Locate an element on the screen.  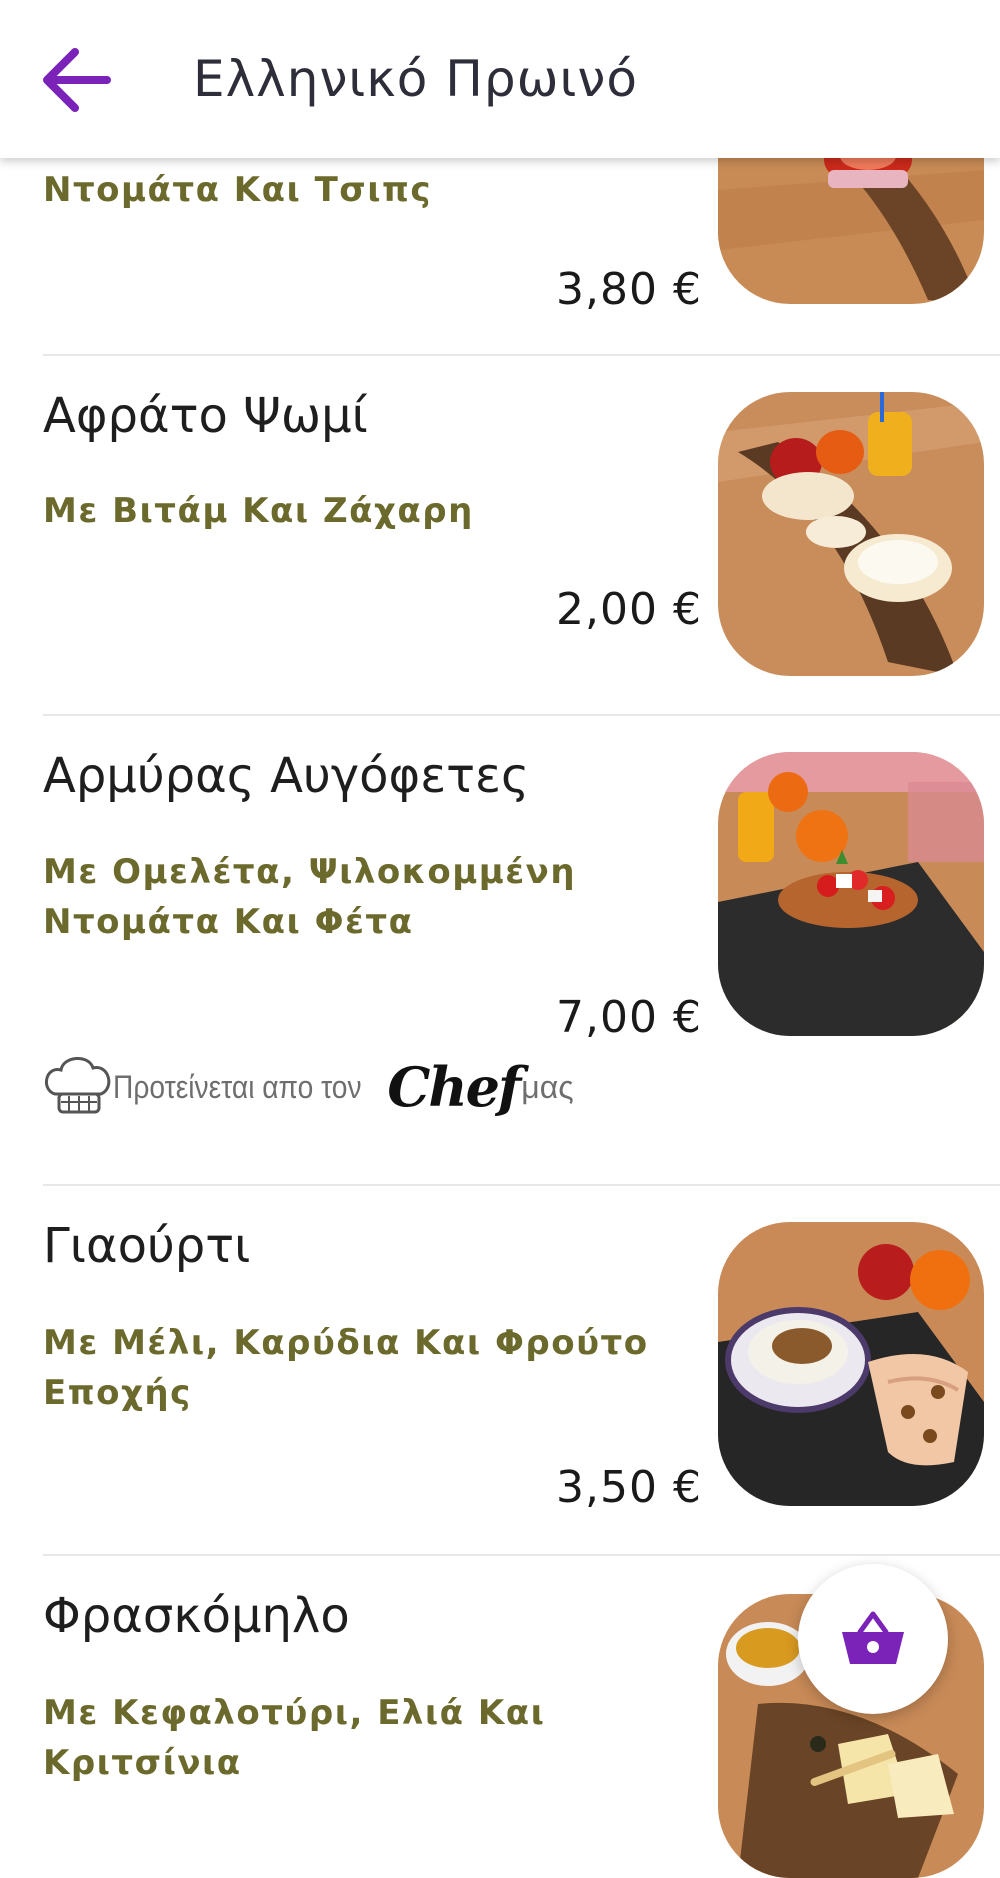
basket-icon is located at coordinates (873, 1639).